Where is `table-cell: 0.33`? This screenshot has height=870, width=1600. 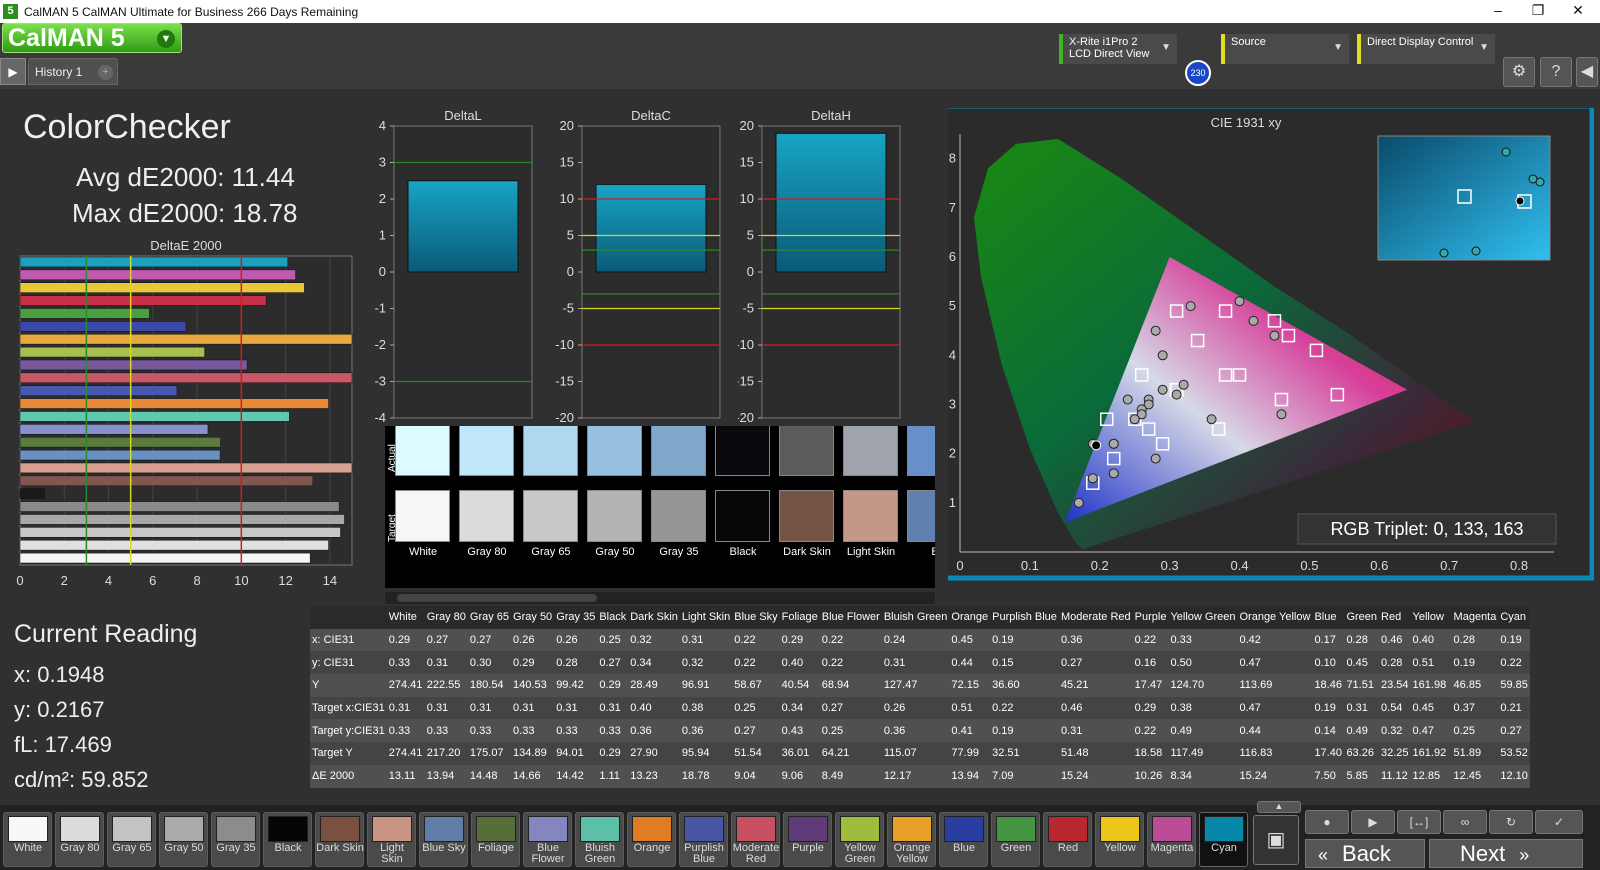 table-cell: 0.33 is located at coordinates (533, 731).